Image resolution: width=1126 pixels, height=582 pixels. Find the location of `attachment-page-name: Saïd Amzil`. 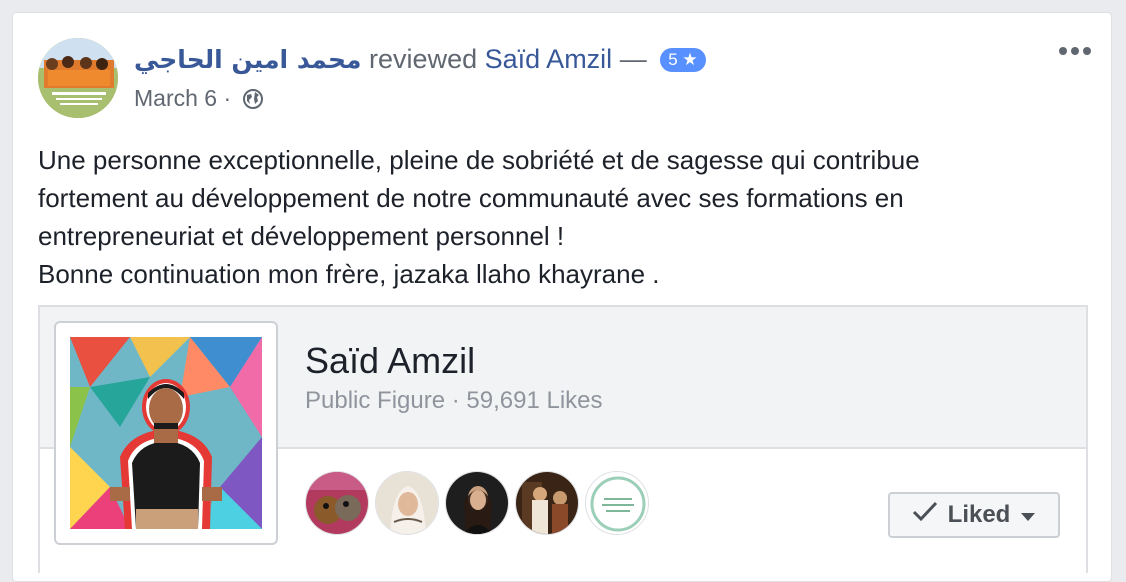

attachment-page-name: Saïd Amzil is located at coordinates (390, 361).